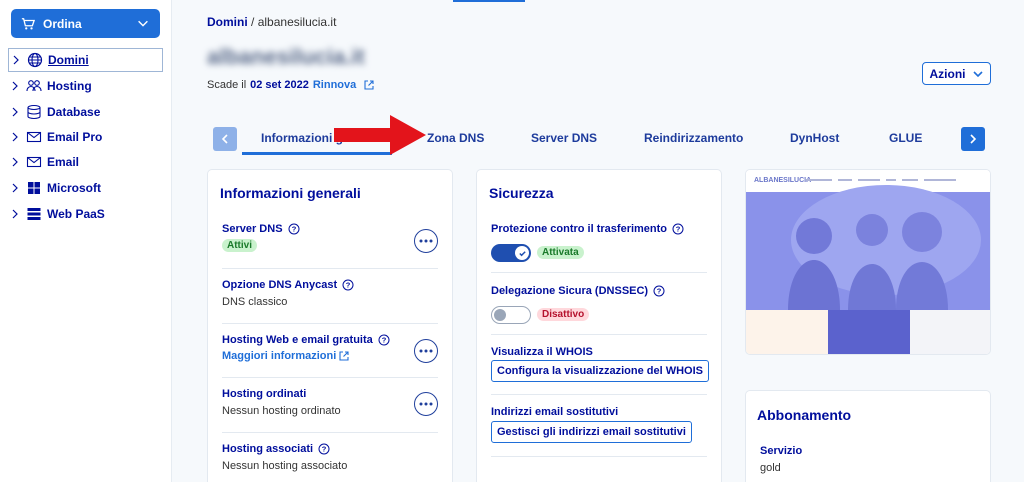 This screenshot has height=482, width=1024. Describe the element at coordinates (75, 137) in the screenshot. I see `sidebar-item-label: Email Pro` at that location.